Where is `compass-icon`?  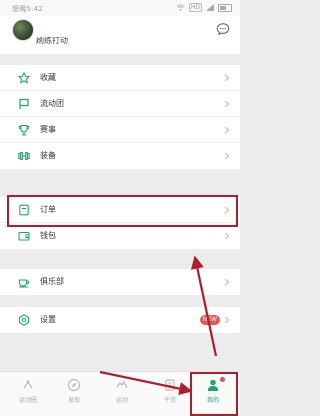
compass-icon is located at coordinates (74, 385).